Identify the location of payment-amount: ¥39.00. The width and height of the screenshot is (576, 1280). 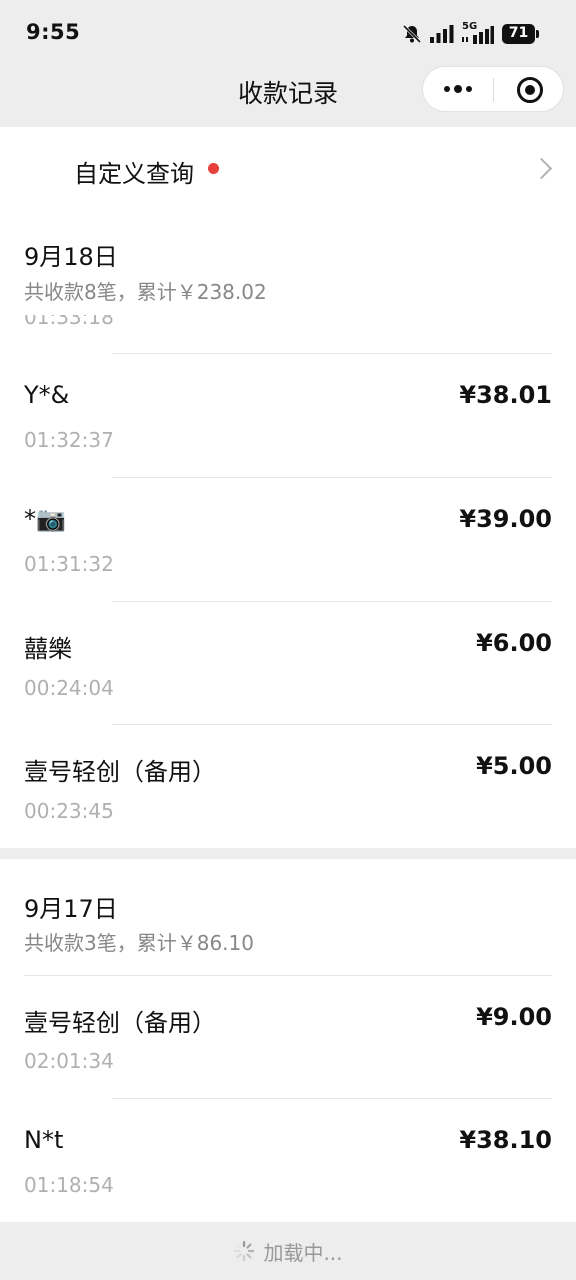
(505, 519).